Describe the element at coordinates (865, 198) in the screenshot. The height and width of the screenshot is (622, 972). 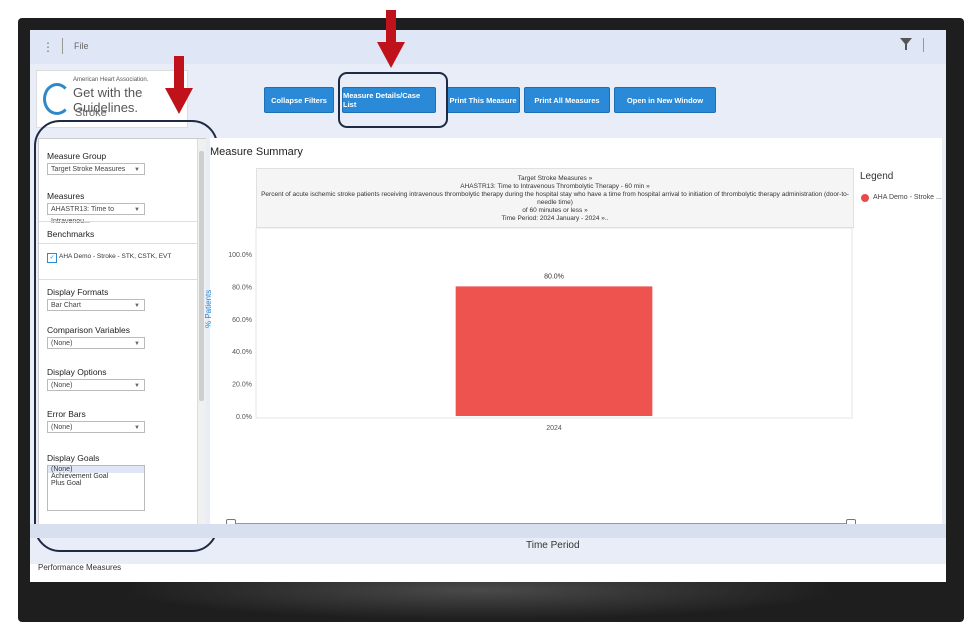
I see `legend-swatch` at that location.